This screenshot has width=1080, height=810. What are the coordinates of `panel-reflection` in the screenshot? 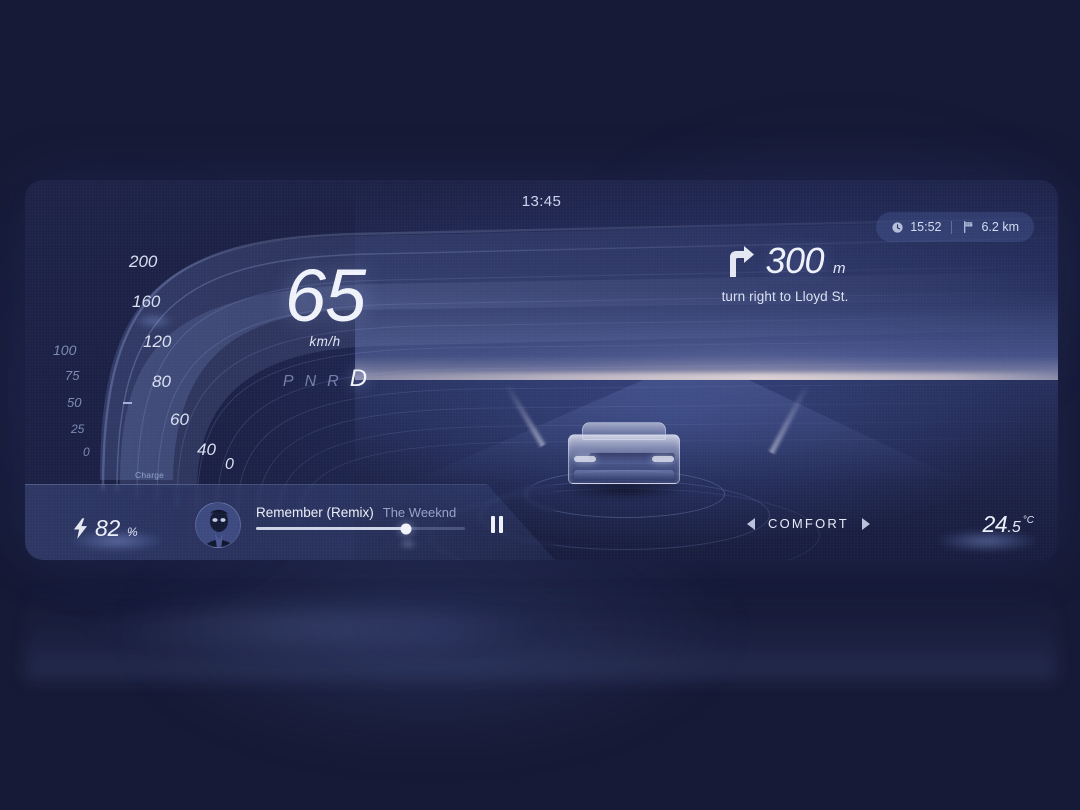 It's located at (541, 620).